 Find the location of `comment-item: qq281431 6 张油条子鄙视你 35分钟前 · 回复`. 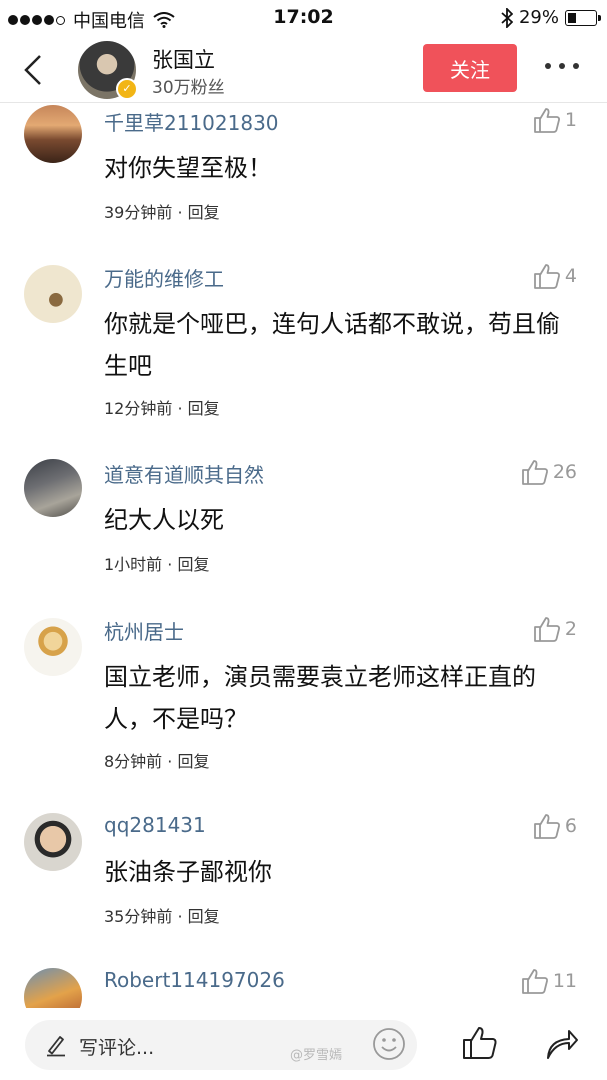

comment-item: qq281431 6 张油条子鄙视你 35分钟前 · 回复 is located at coordinates (303, 886).